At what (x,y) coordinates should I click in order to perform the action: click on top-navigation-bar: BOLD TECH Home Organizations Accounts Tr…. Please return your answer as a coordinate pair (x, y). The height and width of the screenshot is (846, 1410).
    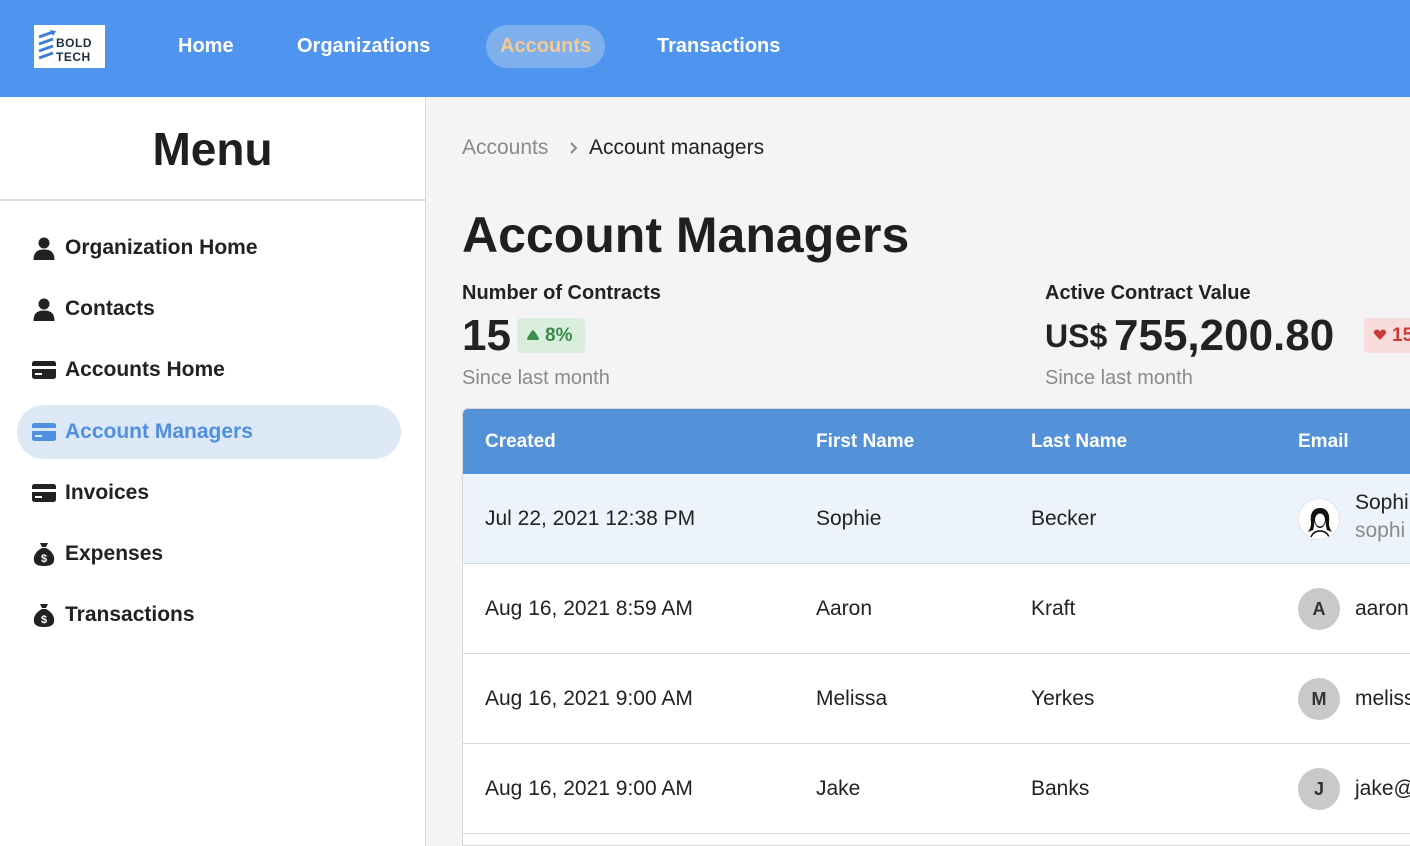
    Looking at the image, I should click on (705, 48).